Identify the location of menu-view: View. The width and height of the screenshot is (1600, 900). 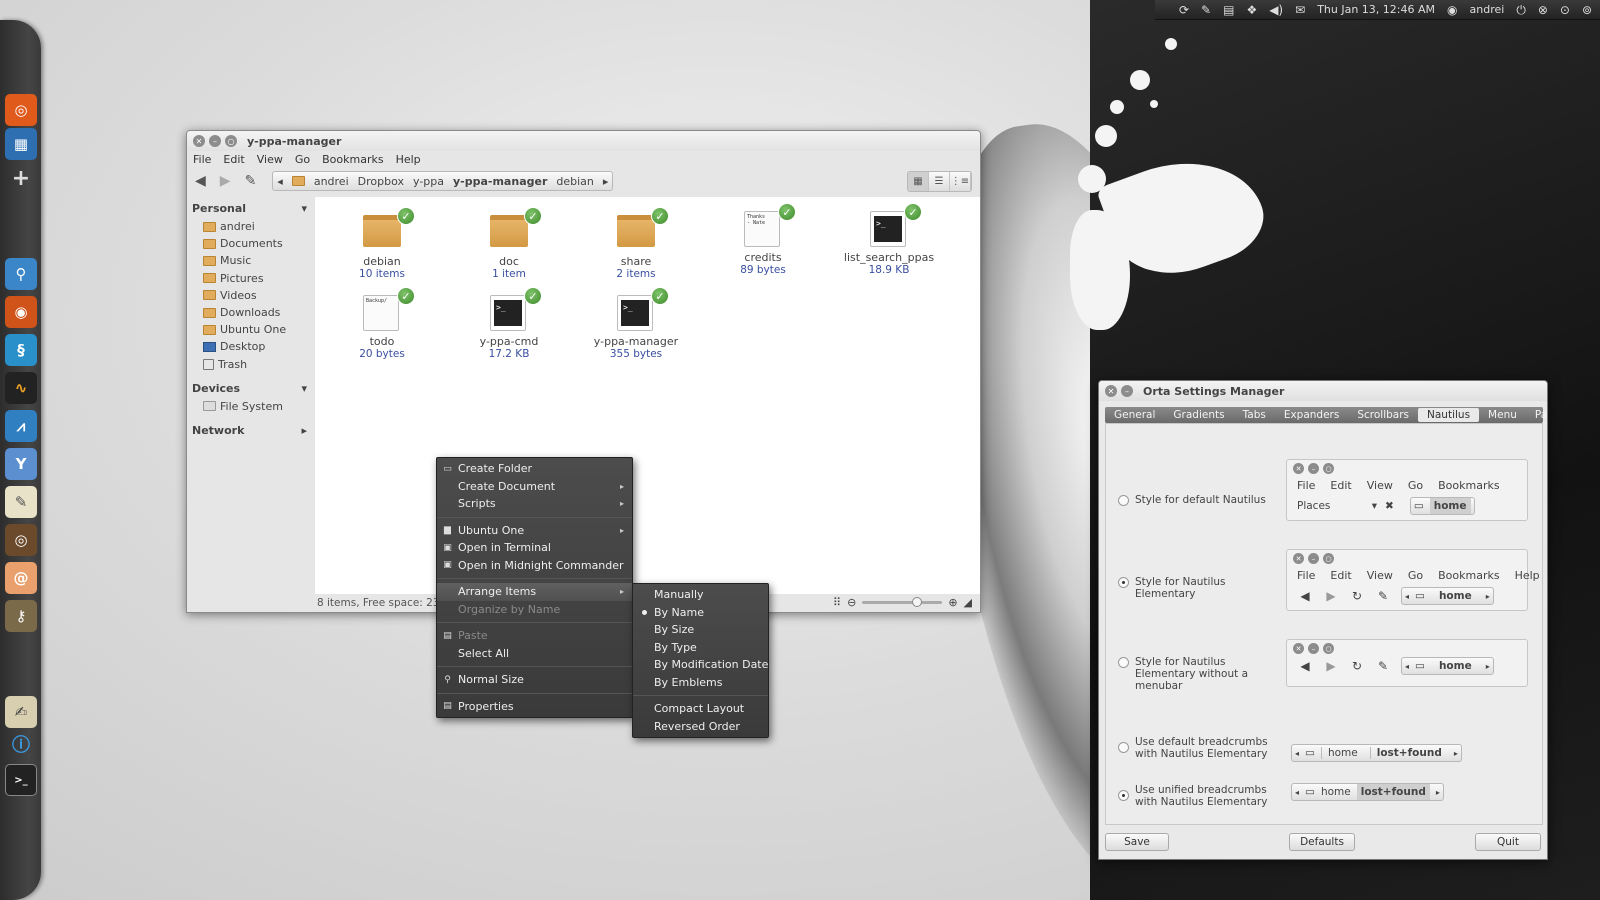
(270, 159).